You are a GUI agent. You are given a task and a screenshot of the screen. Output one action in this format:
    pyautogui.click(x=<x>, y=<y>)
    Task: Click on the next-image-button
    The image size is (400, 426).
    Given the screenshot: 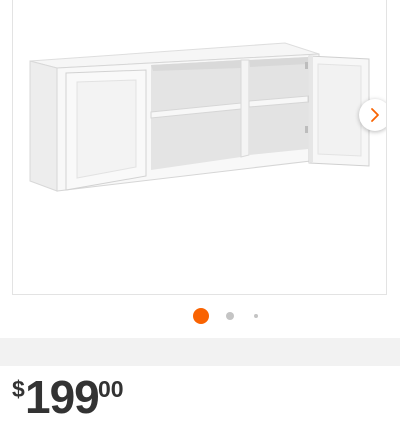 What is the action you would take?
    pyautogui.click(x=372, y=115)
    